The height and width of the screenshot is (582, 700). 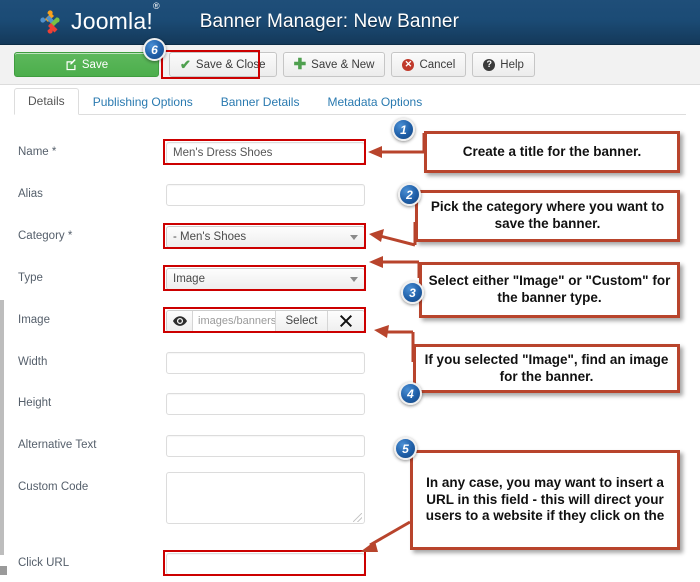 I want to click on width-input, so click(x=265, y=363).